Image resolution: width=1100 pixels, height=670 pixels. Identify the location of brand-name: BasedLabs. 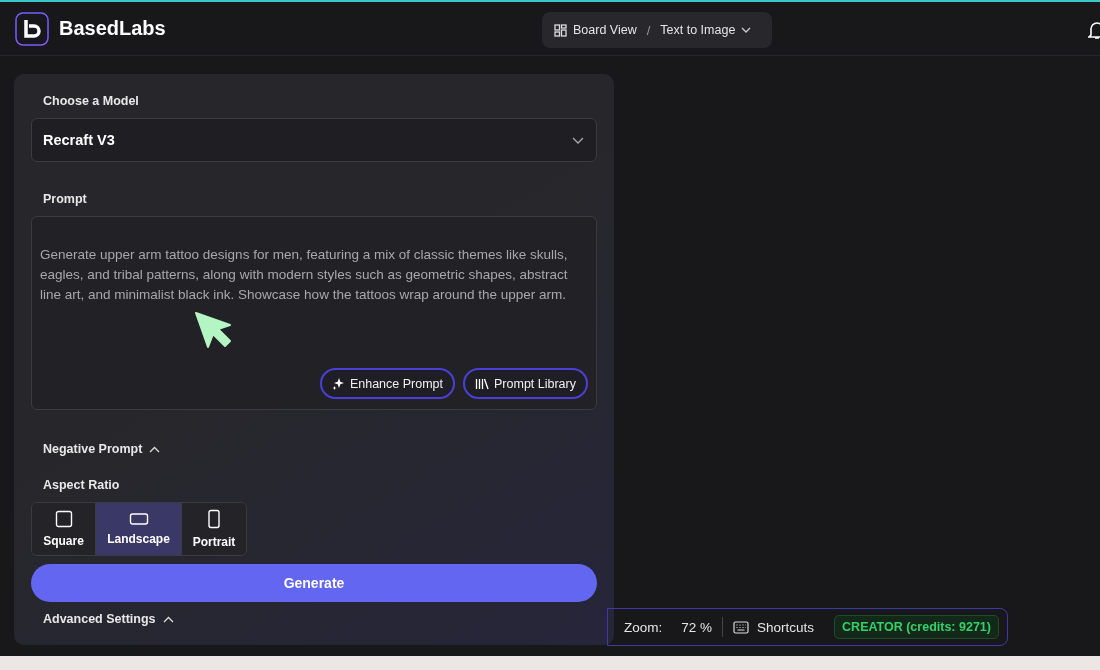
(112, 28).